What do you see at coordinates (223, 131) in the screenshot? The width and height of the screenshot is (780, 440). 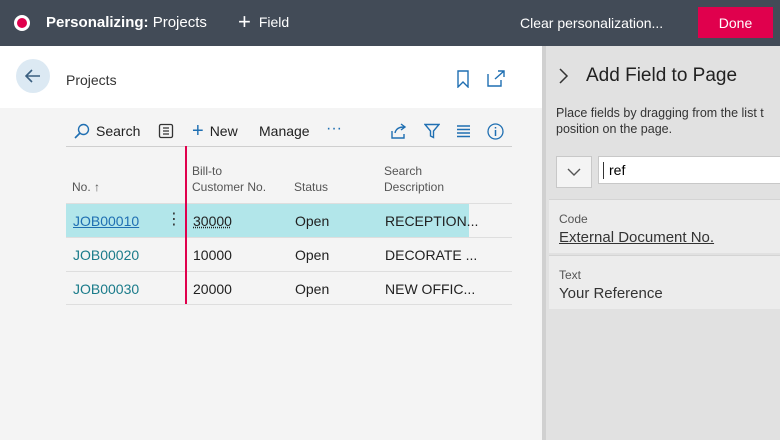 I see `new-label: New` at bounding box center [223, 131].